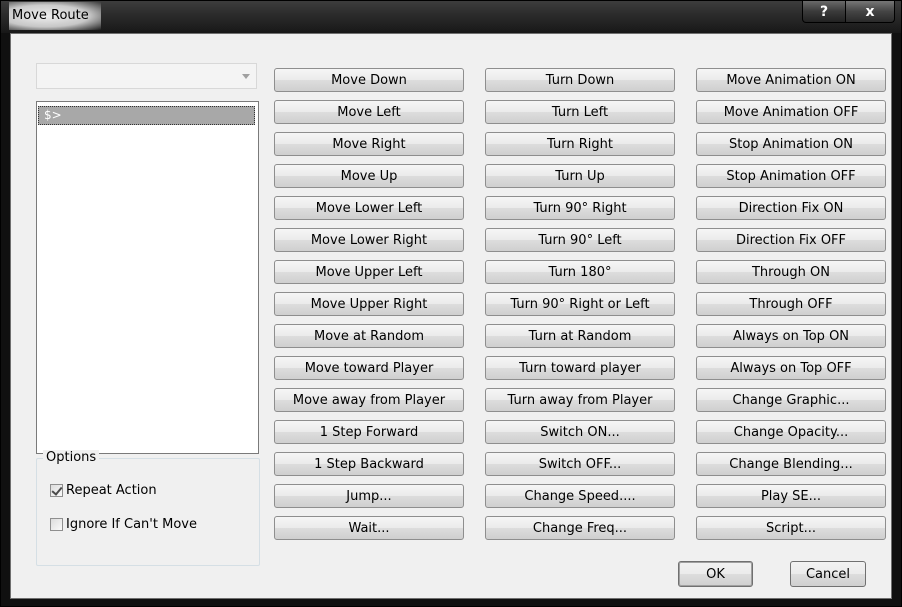  Describe the element at coordinates (580, 208) in the screenshot. I see `command-button: Turn 90° Right` at that location.